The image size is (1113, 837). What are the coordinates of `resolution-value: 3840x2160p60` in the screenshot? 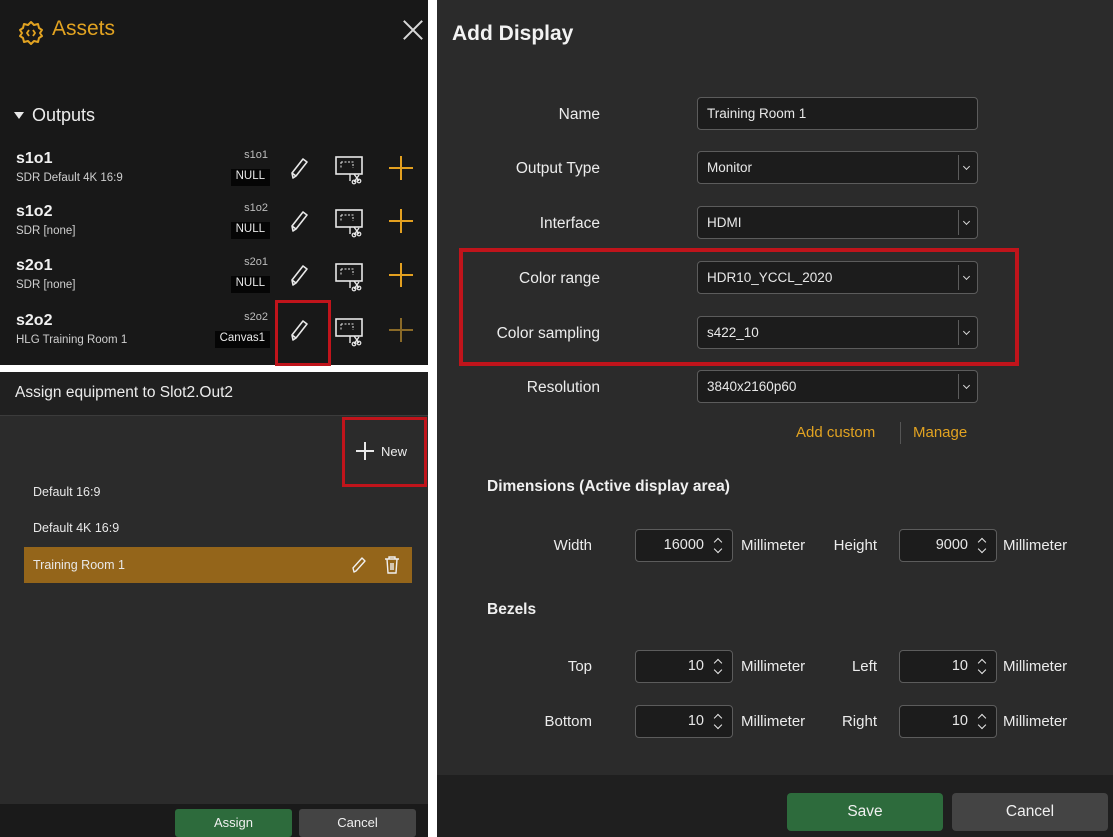 It's located at (752, 386).